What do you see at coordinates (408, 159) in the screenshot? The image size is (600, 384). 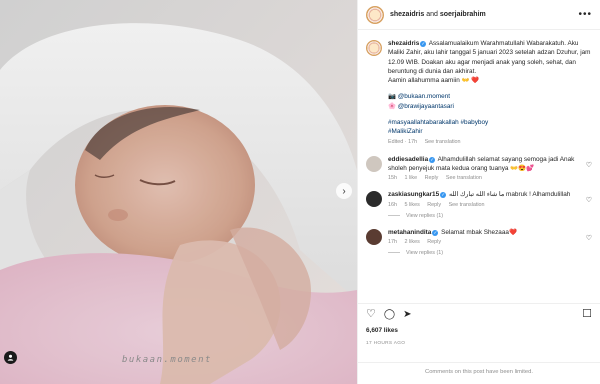 I see `comment-username: eddiesadellia` at bounding box center [408, 159].